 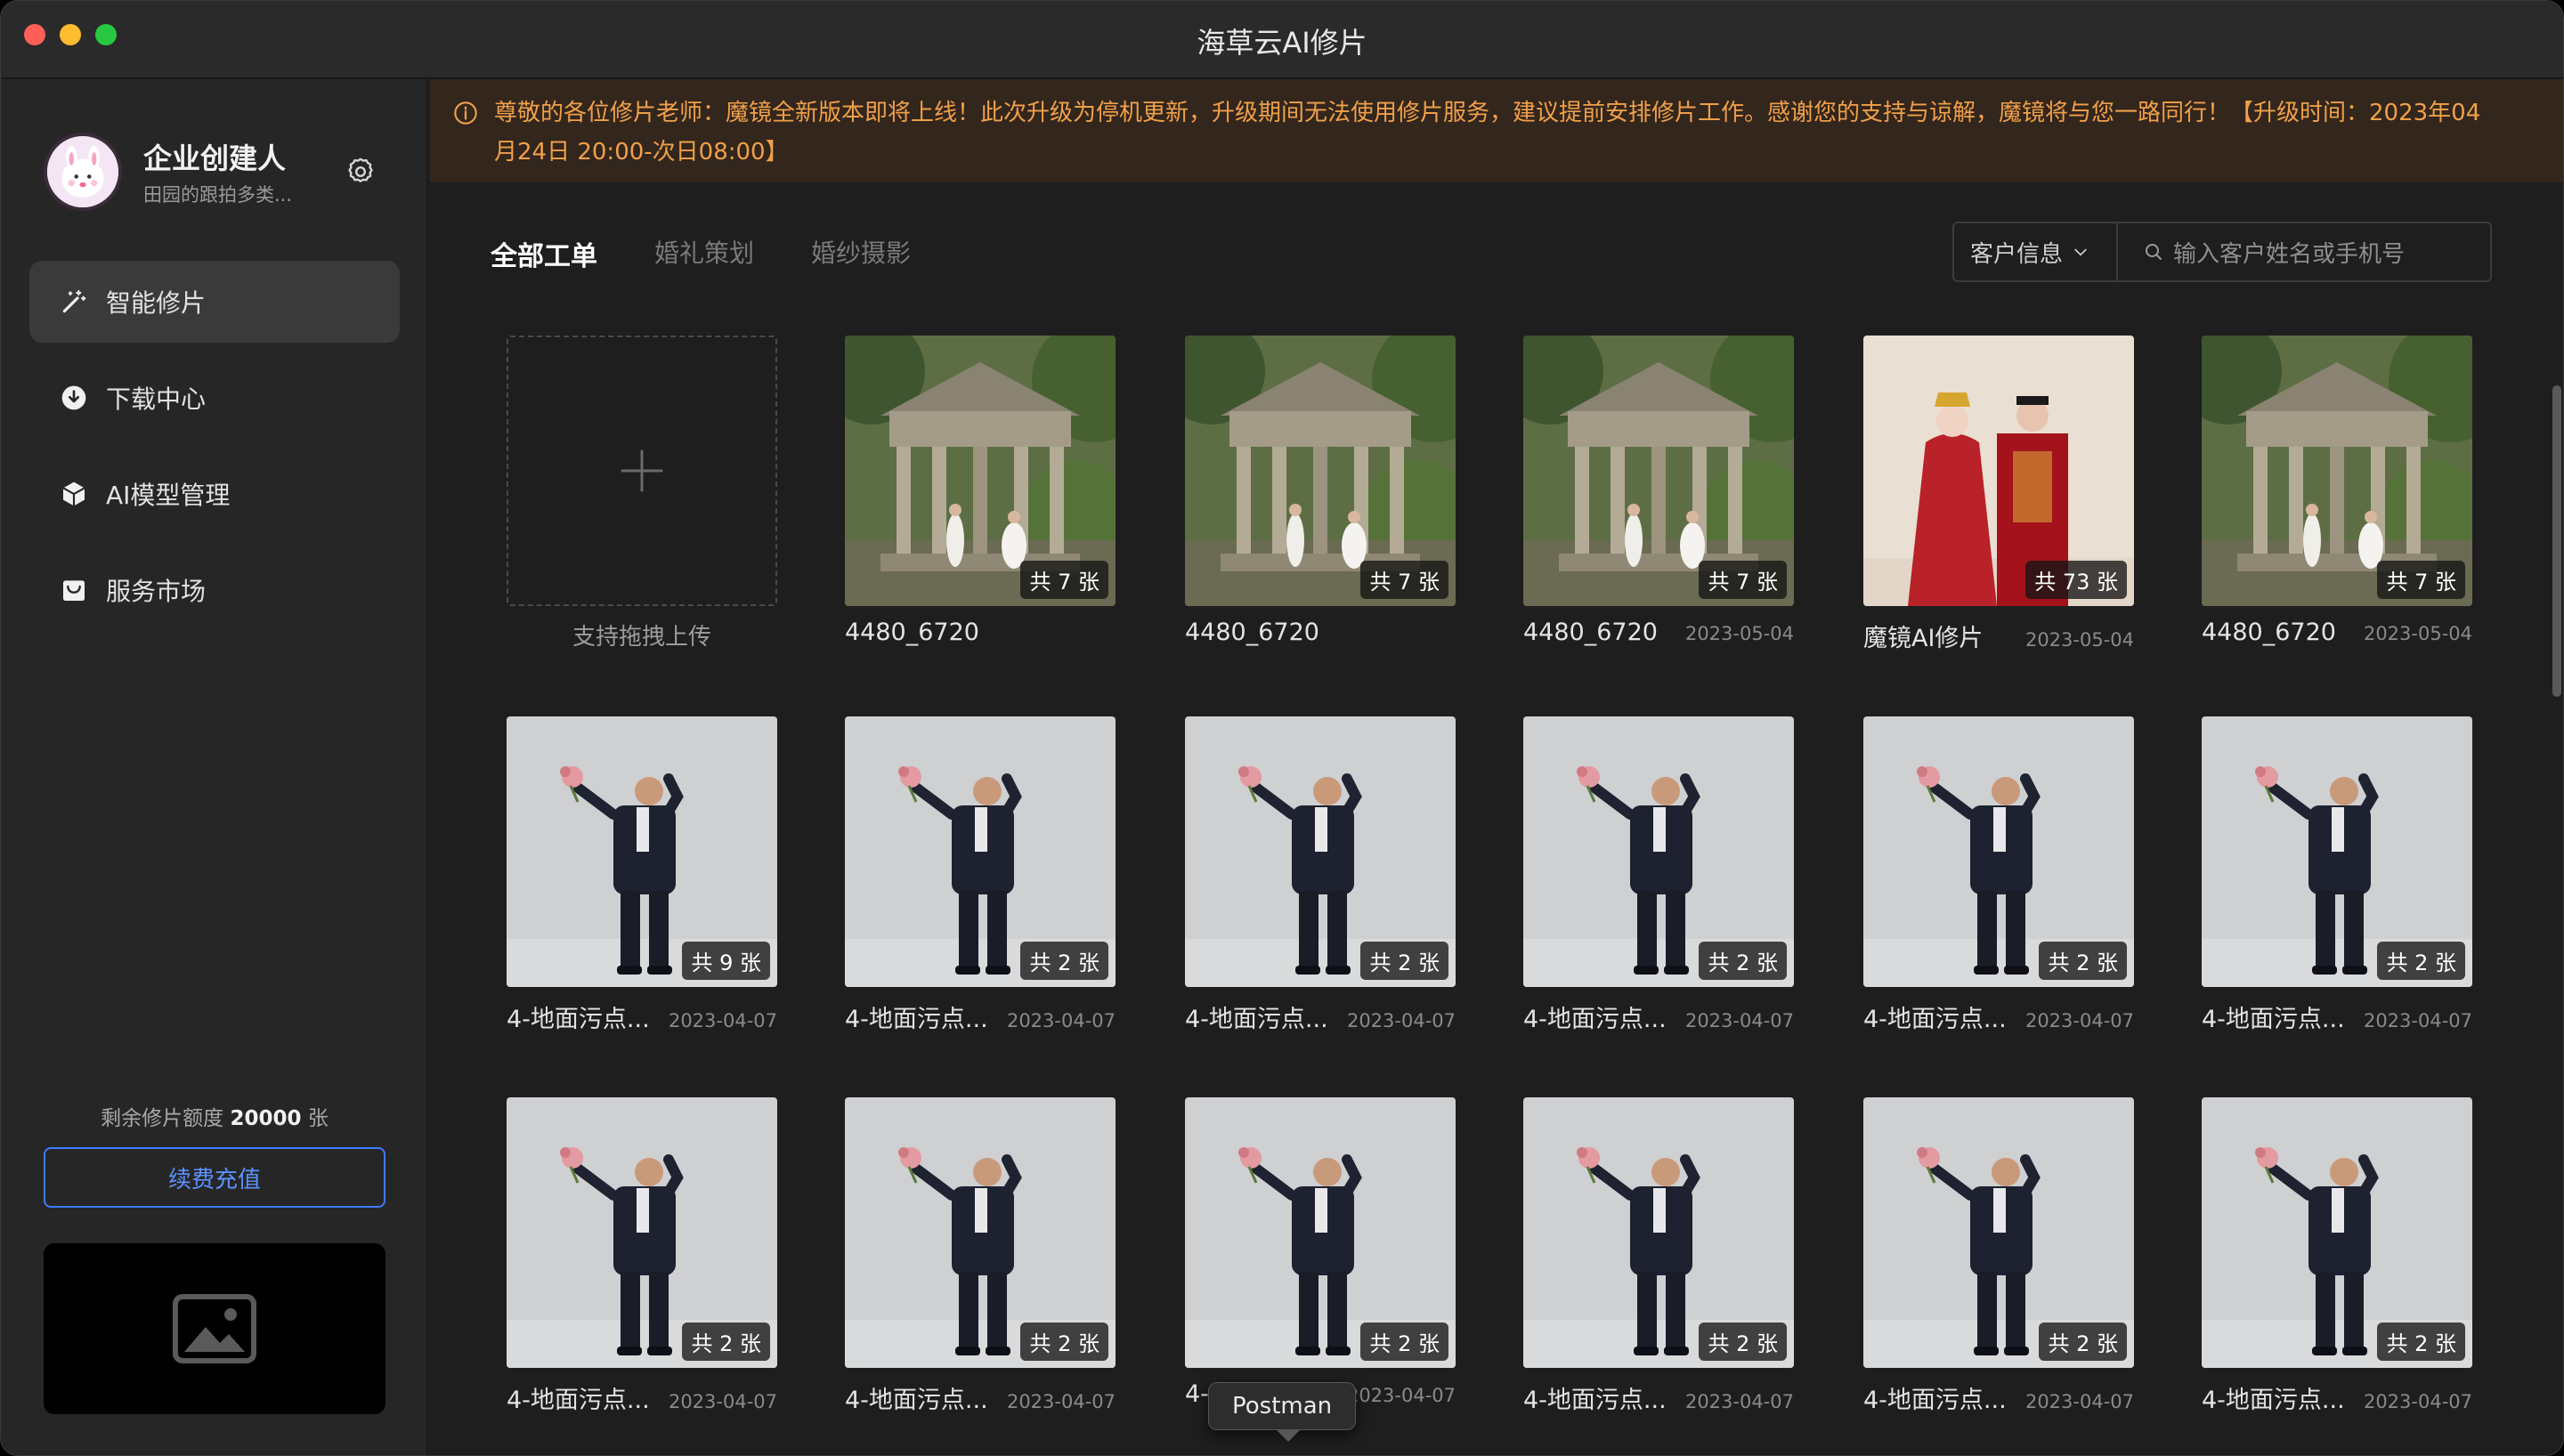 What do you see at coordinates (2017, 254) in the screenshot?
I see `select-value: 客户信息` at bounding box center [2017, 254].